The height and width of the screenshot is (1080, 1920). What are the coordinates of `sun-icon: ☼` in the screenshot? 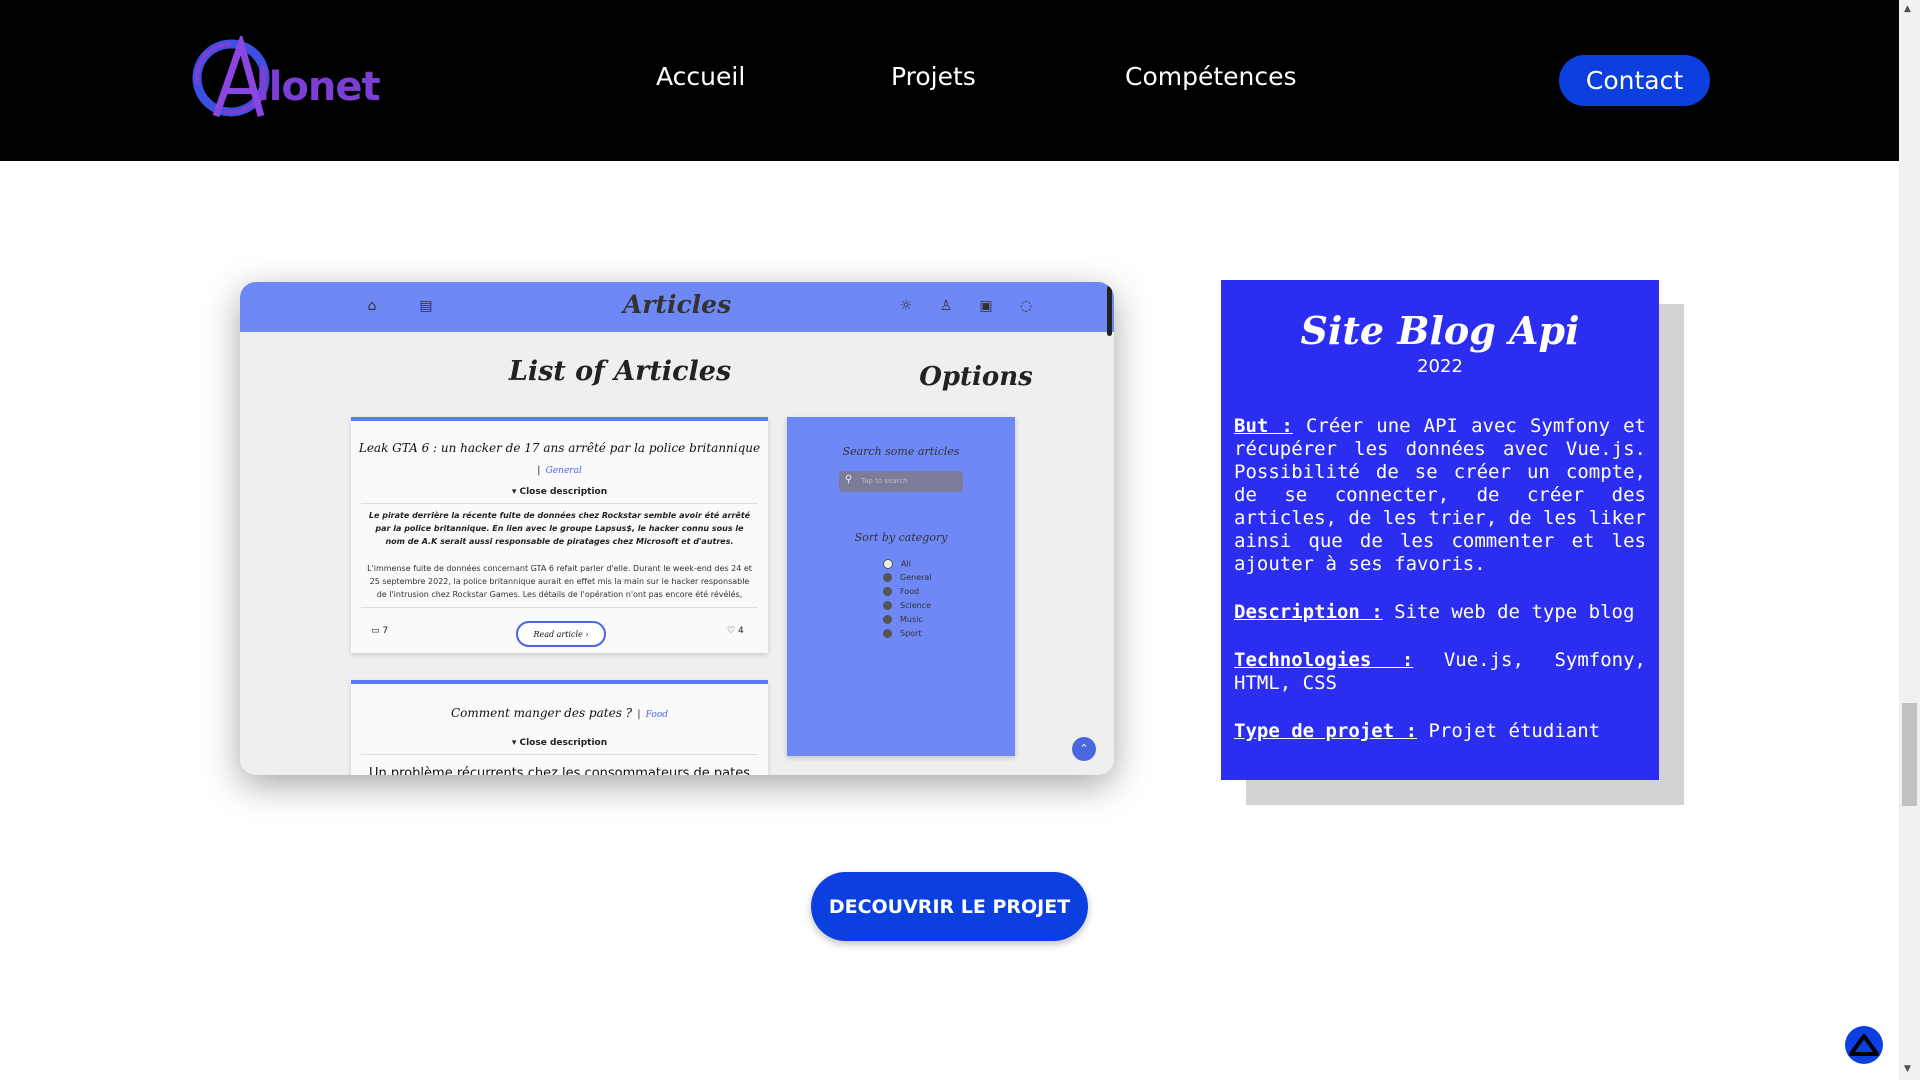 It's located at (906, 306).